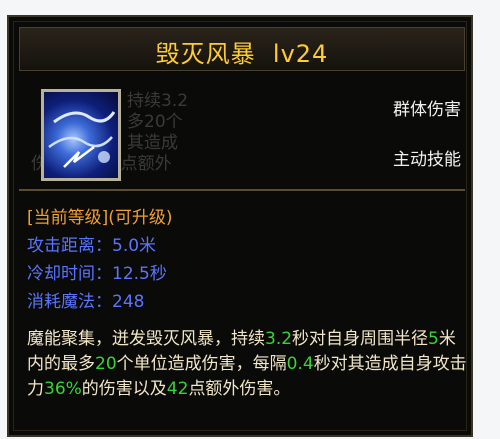  I want to click on stat-range: 攻击距离：5.0米, so click(91, 243).